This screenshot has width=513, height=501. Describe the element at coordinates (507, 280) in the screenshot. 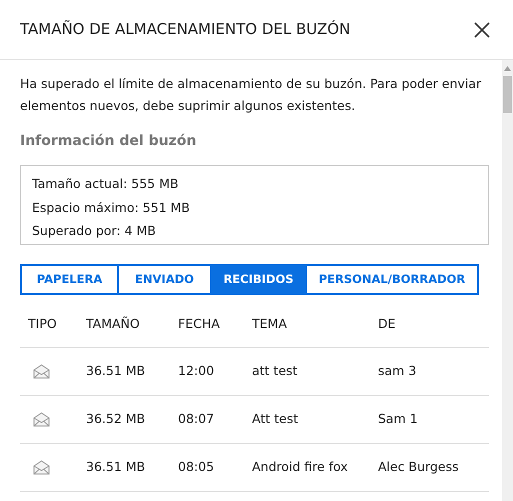

I see `scrollbar` at that location.